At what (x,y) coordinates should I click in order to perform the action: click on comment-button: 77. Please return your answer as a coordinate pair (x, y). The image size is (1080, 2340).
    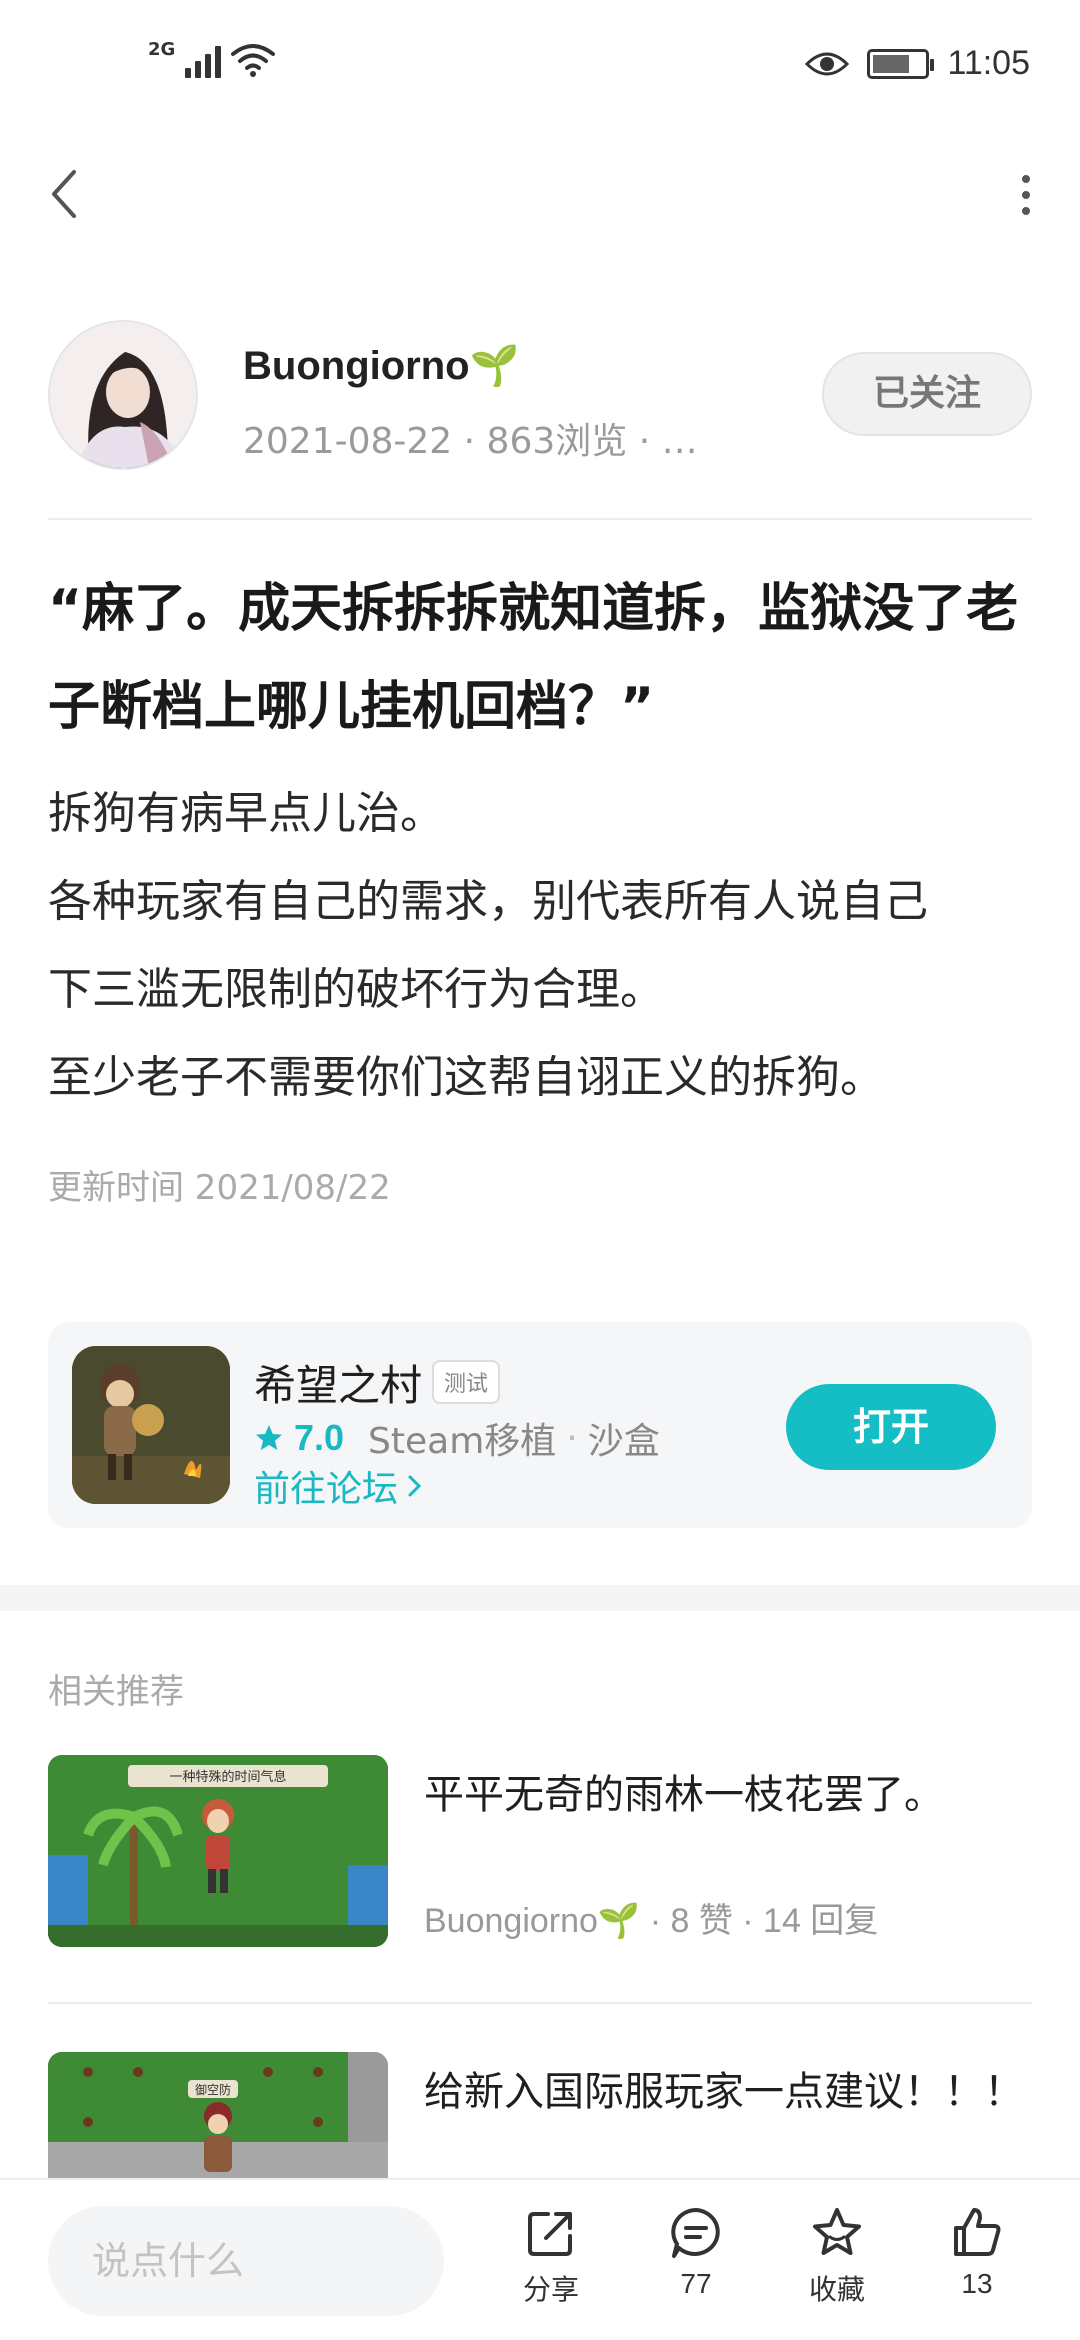
    Looking at the image, I should click on (696, 2252).